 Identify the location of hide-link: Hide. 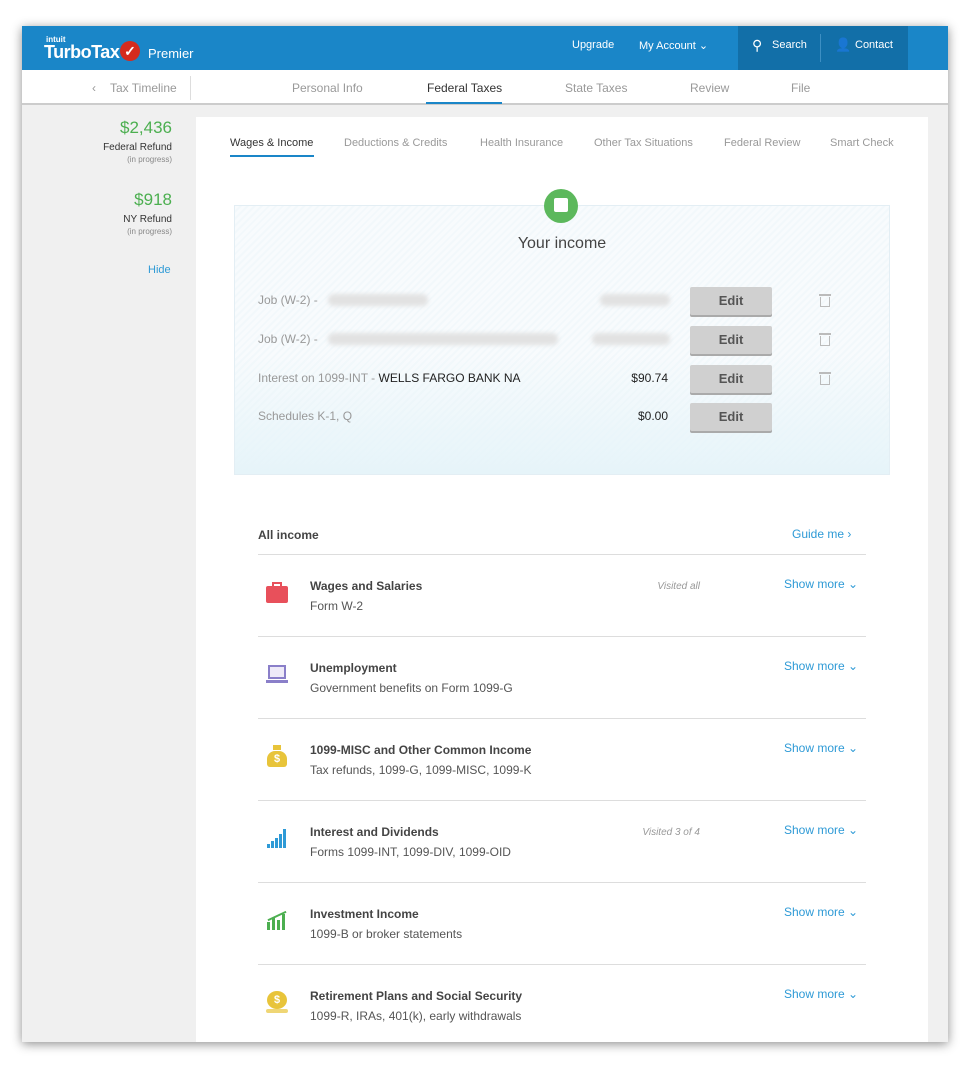
(159, 270).